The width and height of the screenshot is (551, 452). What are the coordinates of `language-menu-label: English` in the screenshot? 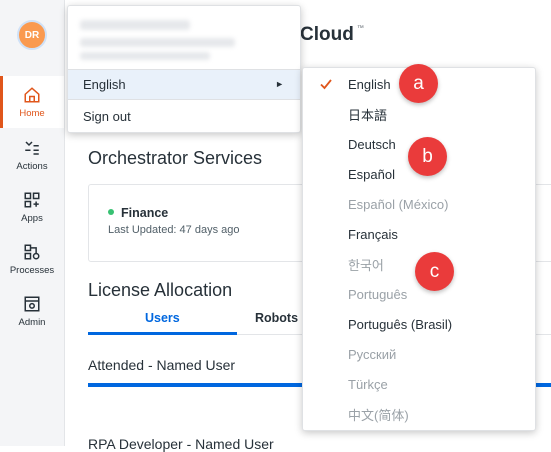 It's located at (104, 84).